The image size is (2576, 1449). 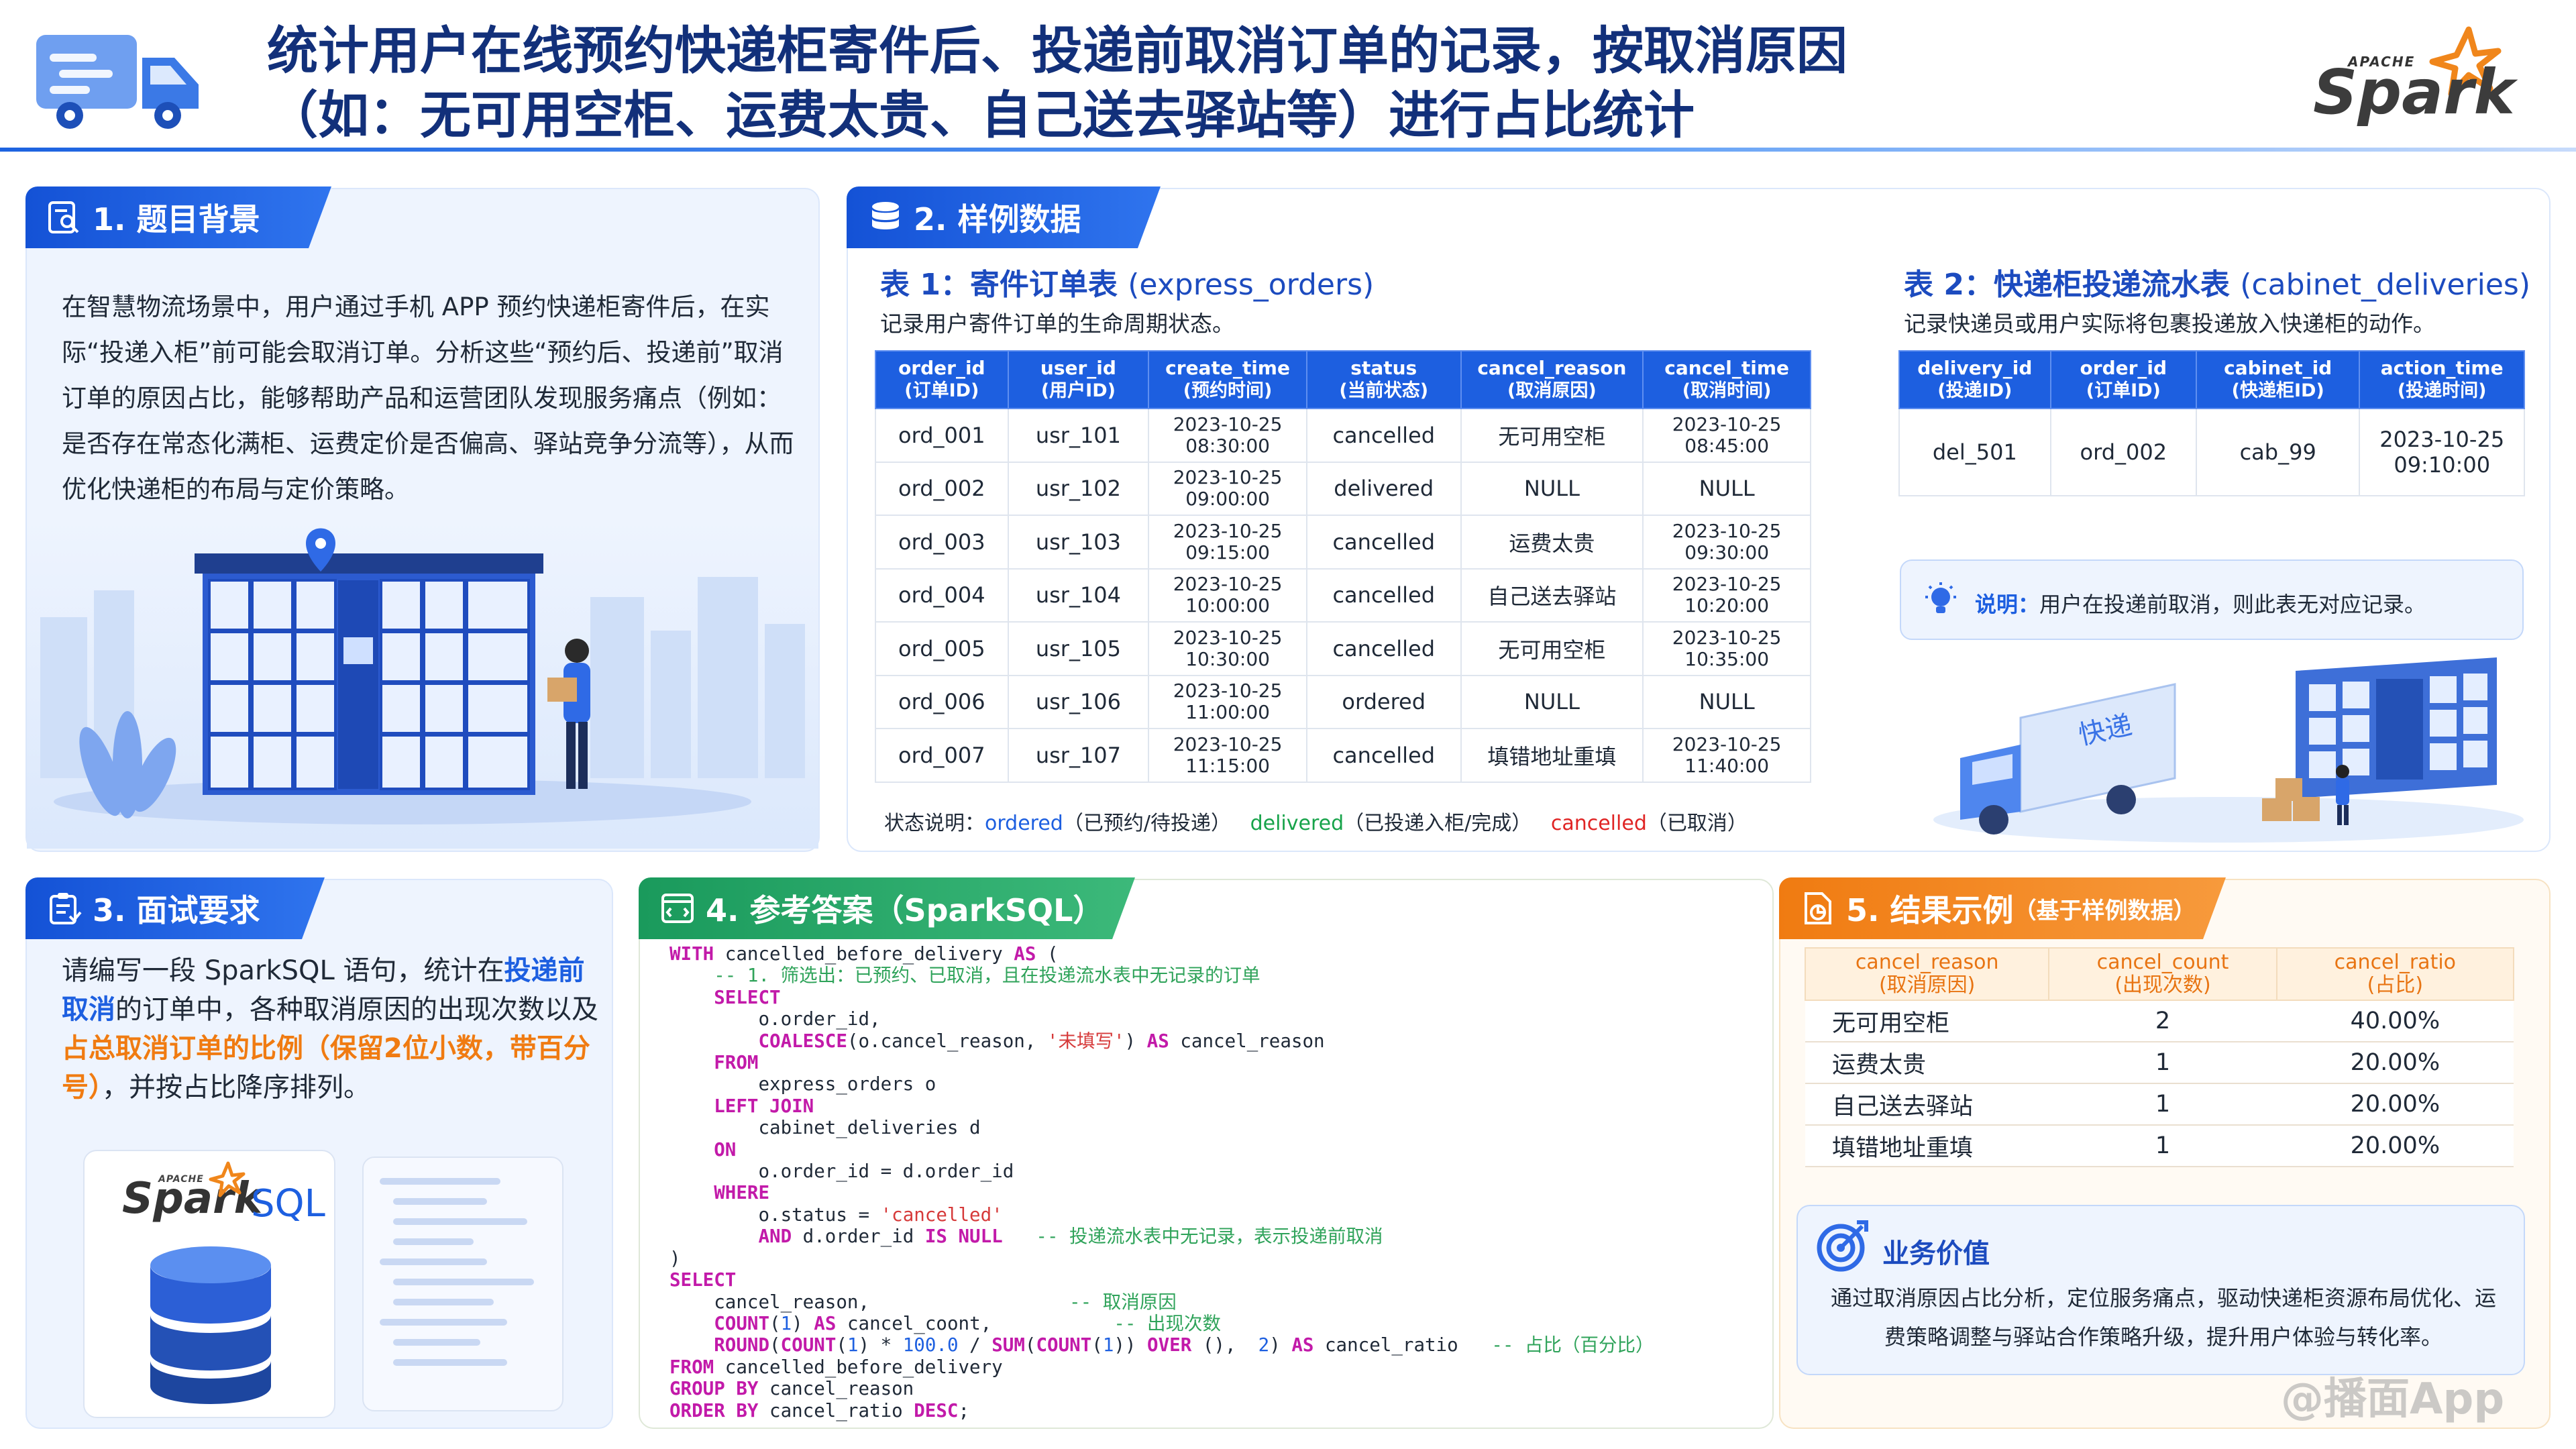 I want to click on cell-user-id: usr_101, so click(x=1078, y=435).